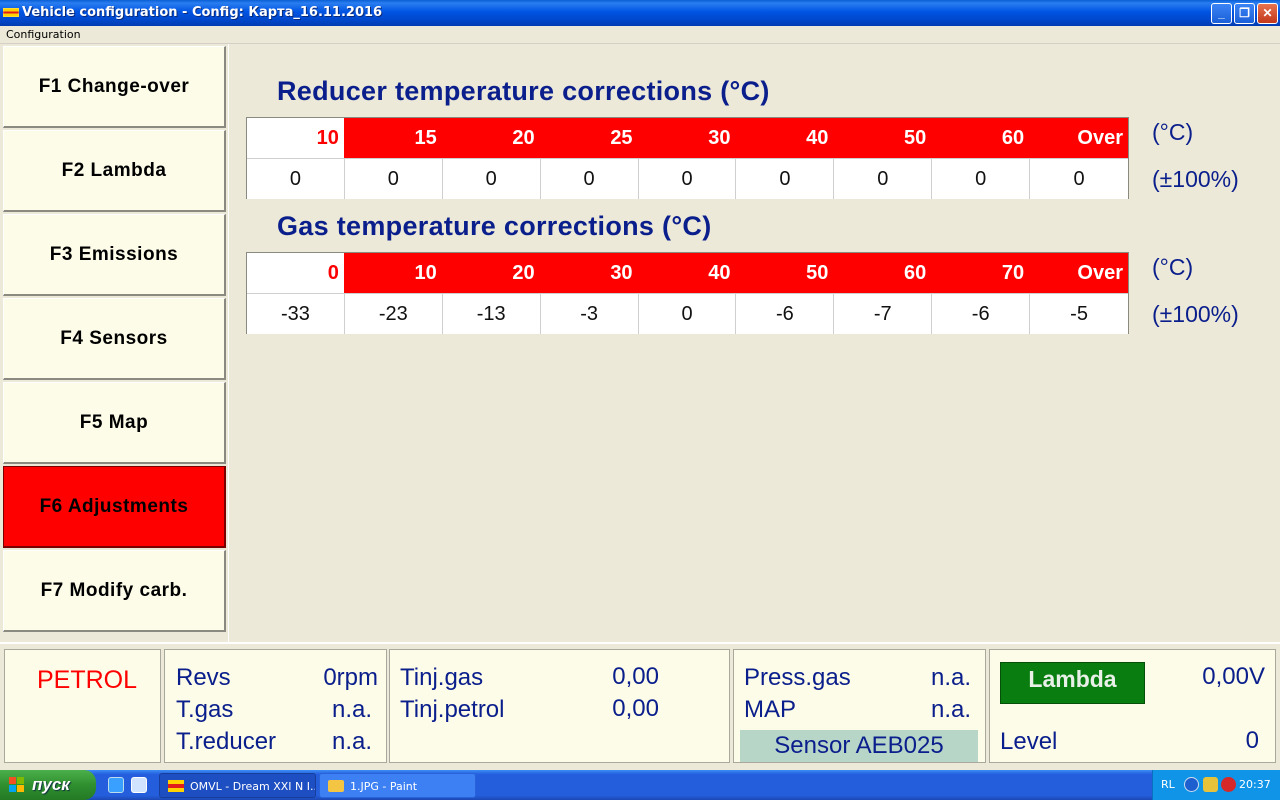 The image size is (1280, 800). I want to click on reducer-header-cell: 20, so click(491, 138).